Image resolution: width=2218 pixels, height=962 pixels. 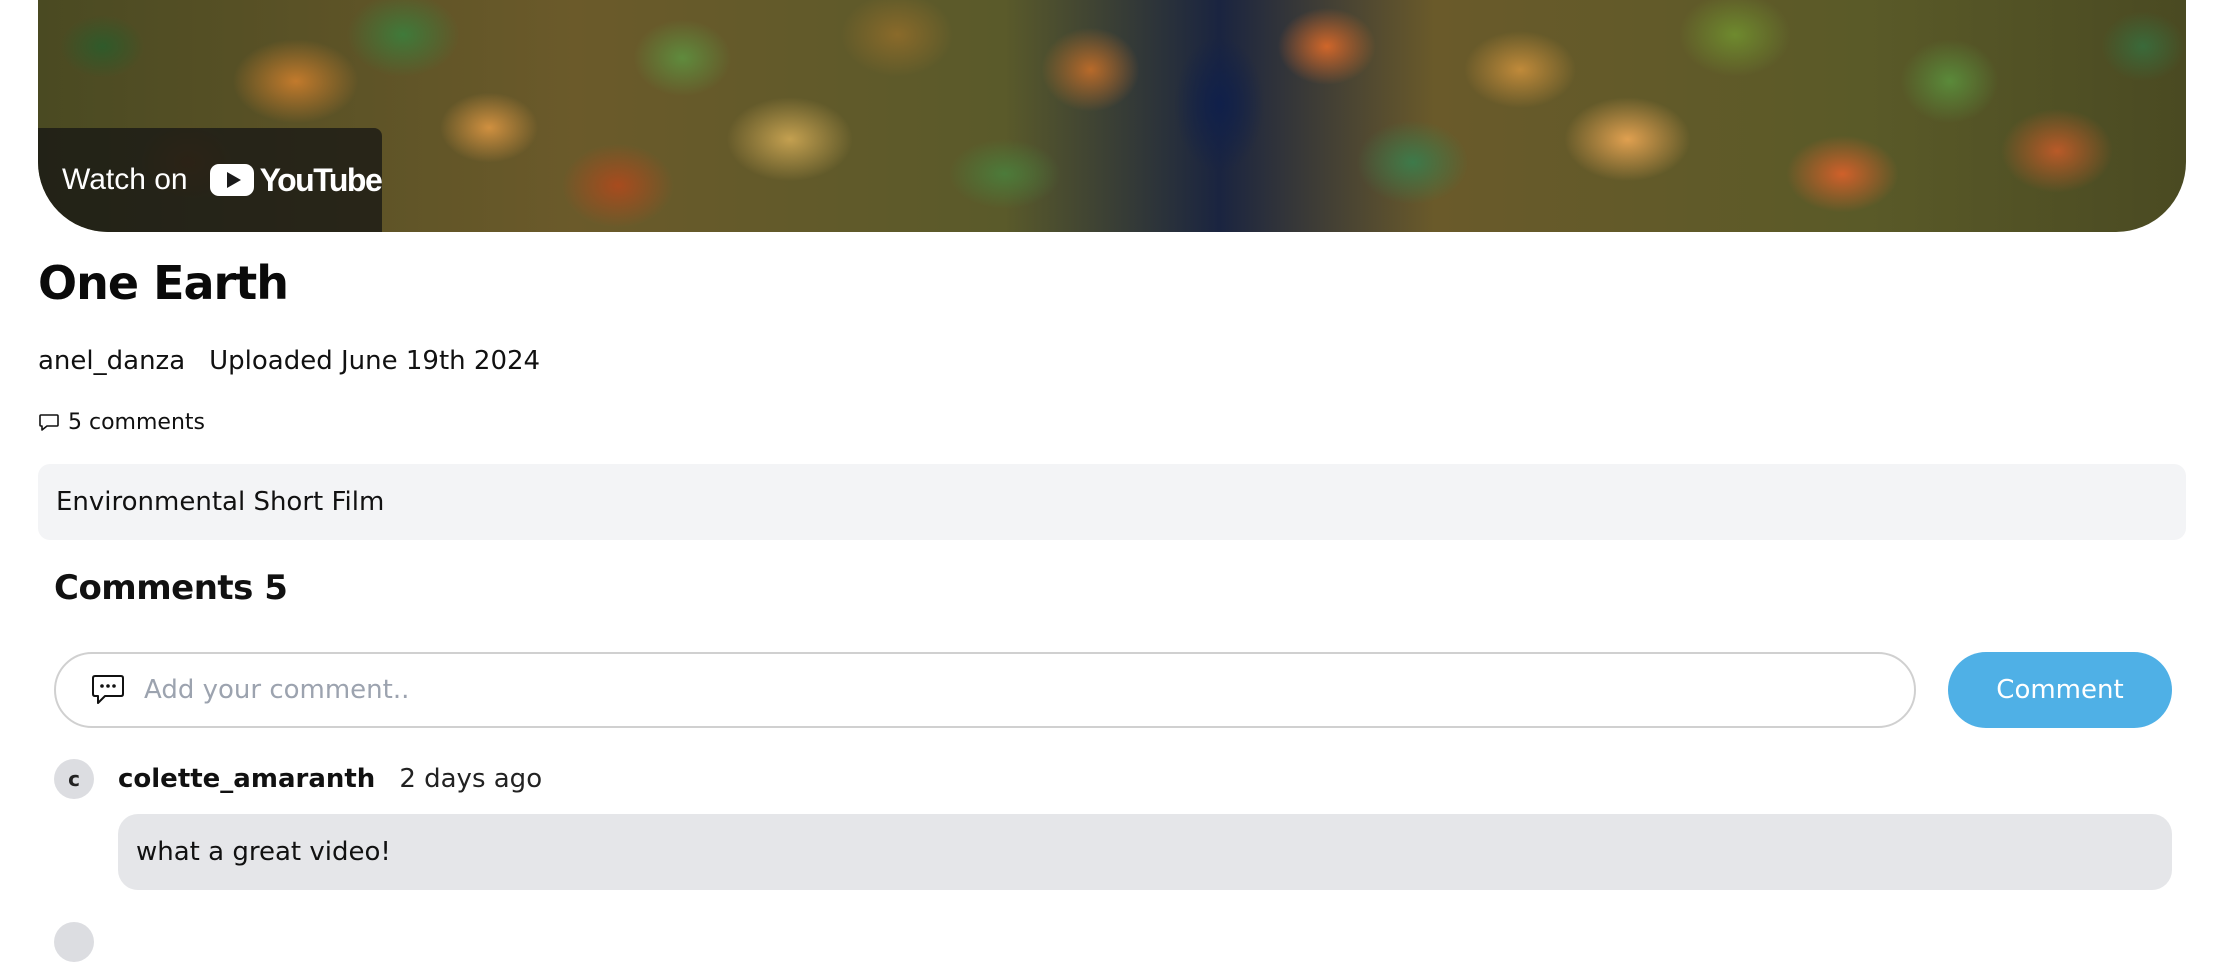 I want to click on comments-heading: Comments 5, so click(x=171, y=588).